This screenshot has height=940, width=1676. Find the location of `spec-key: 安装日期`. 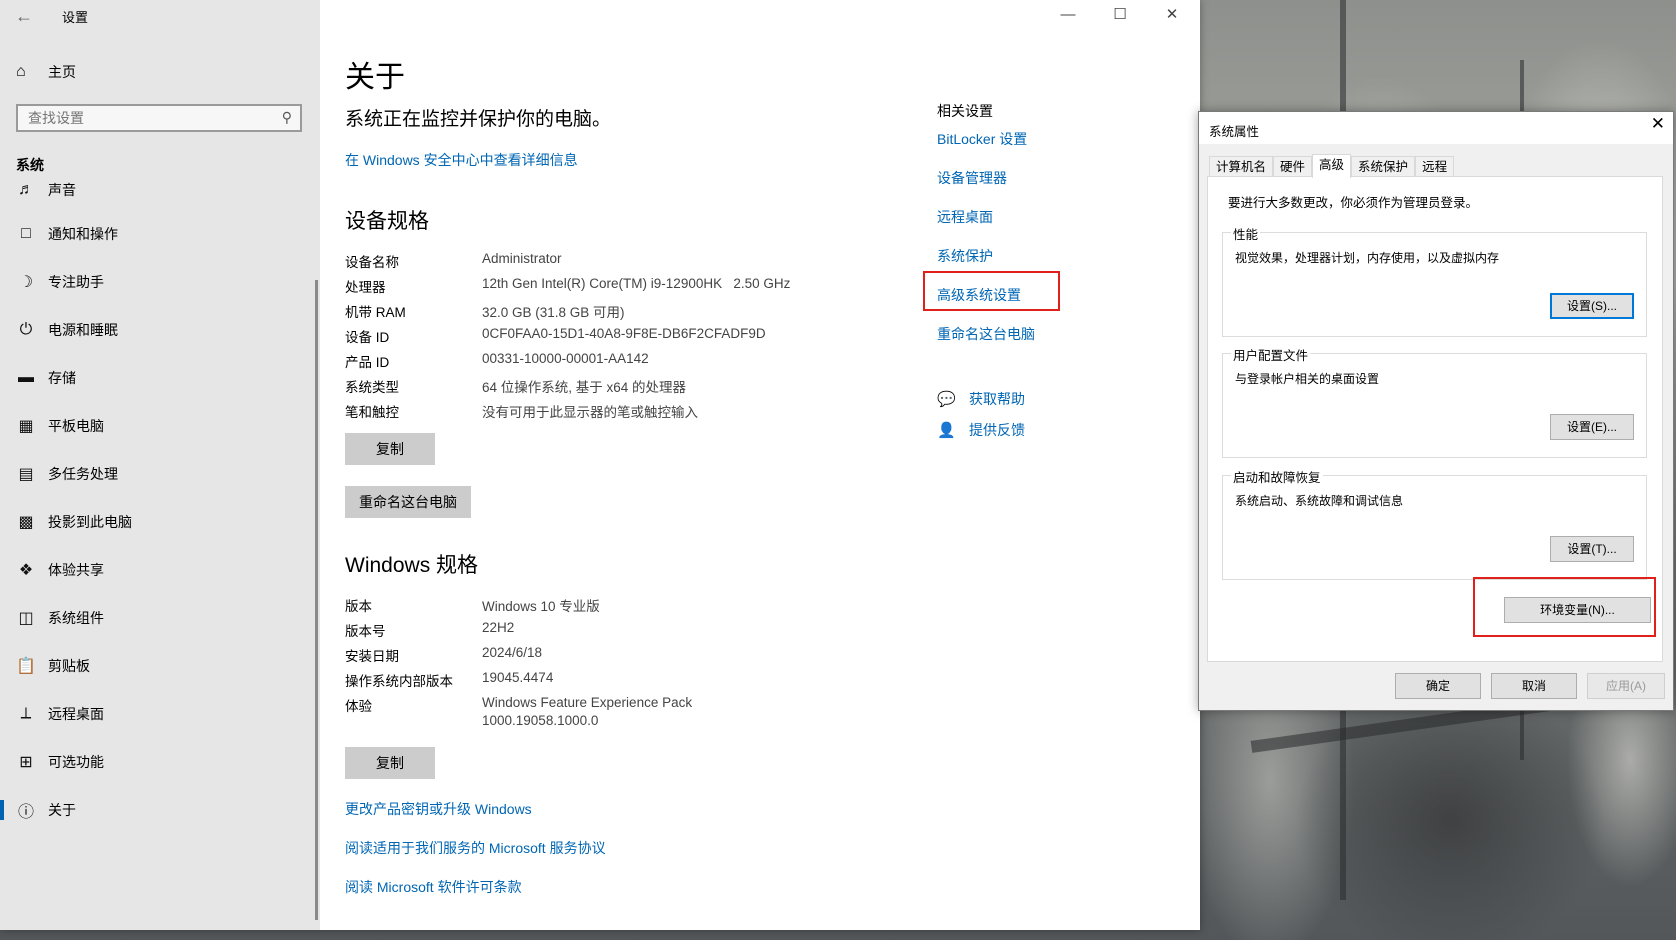

spec-key: 安装日期 is located at coordinates (372, 656).